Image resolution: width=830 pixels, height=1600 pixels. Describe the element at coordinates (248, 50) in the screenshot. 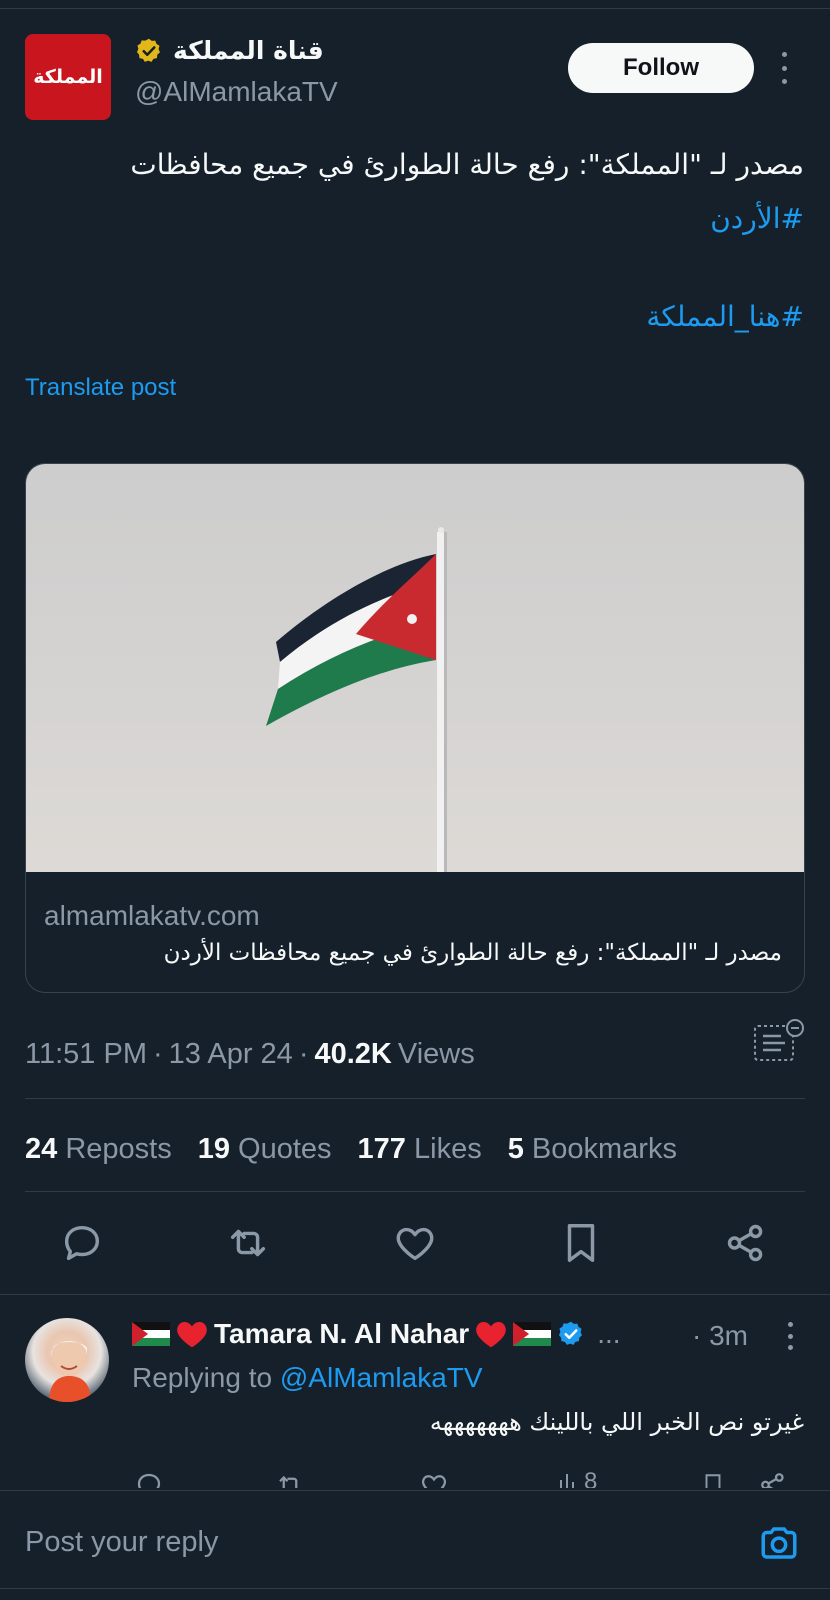

I see `author-display-name: قناة المملكة` at that location.